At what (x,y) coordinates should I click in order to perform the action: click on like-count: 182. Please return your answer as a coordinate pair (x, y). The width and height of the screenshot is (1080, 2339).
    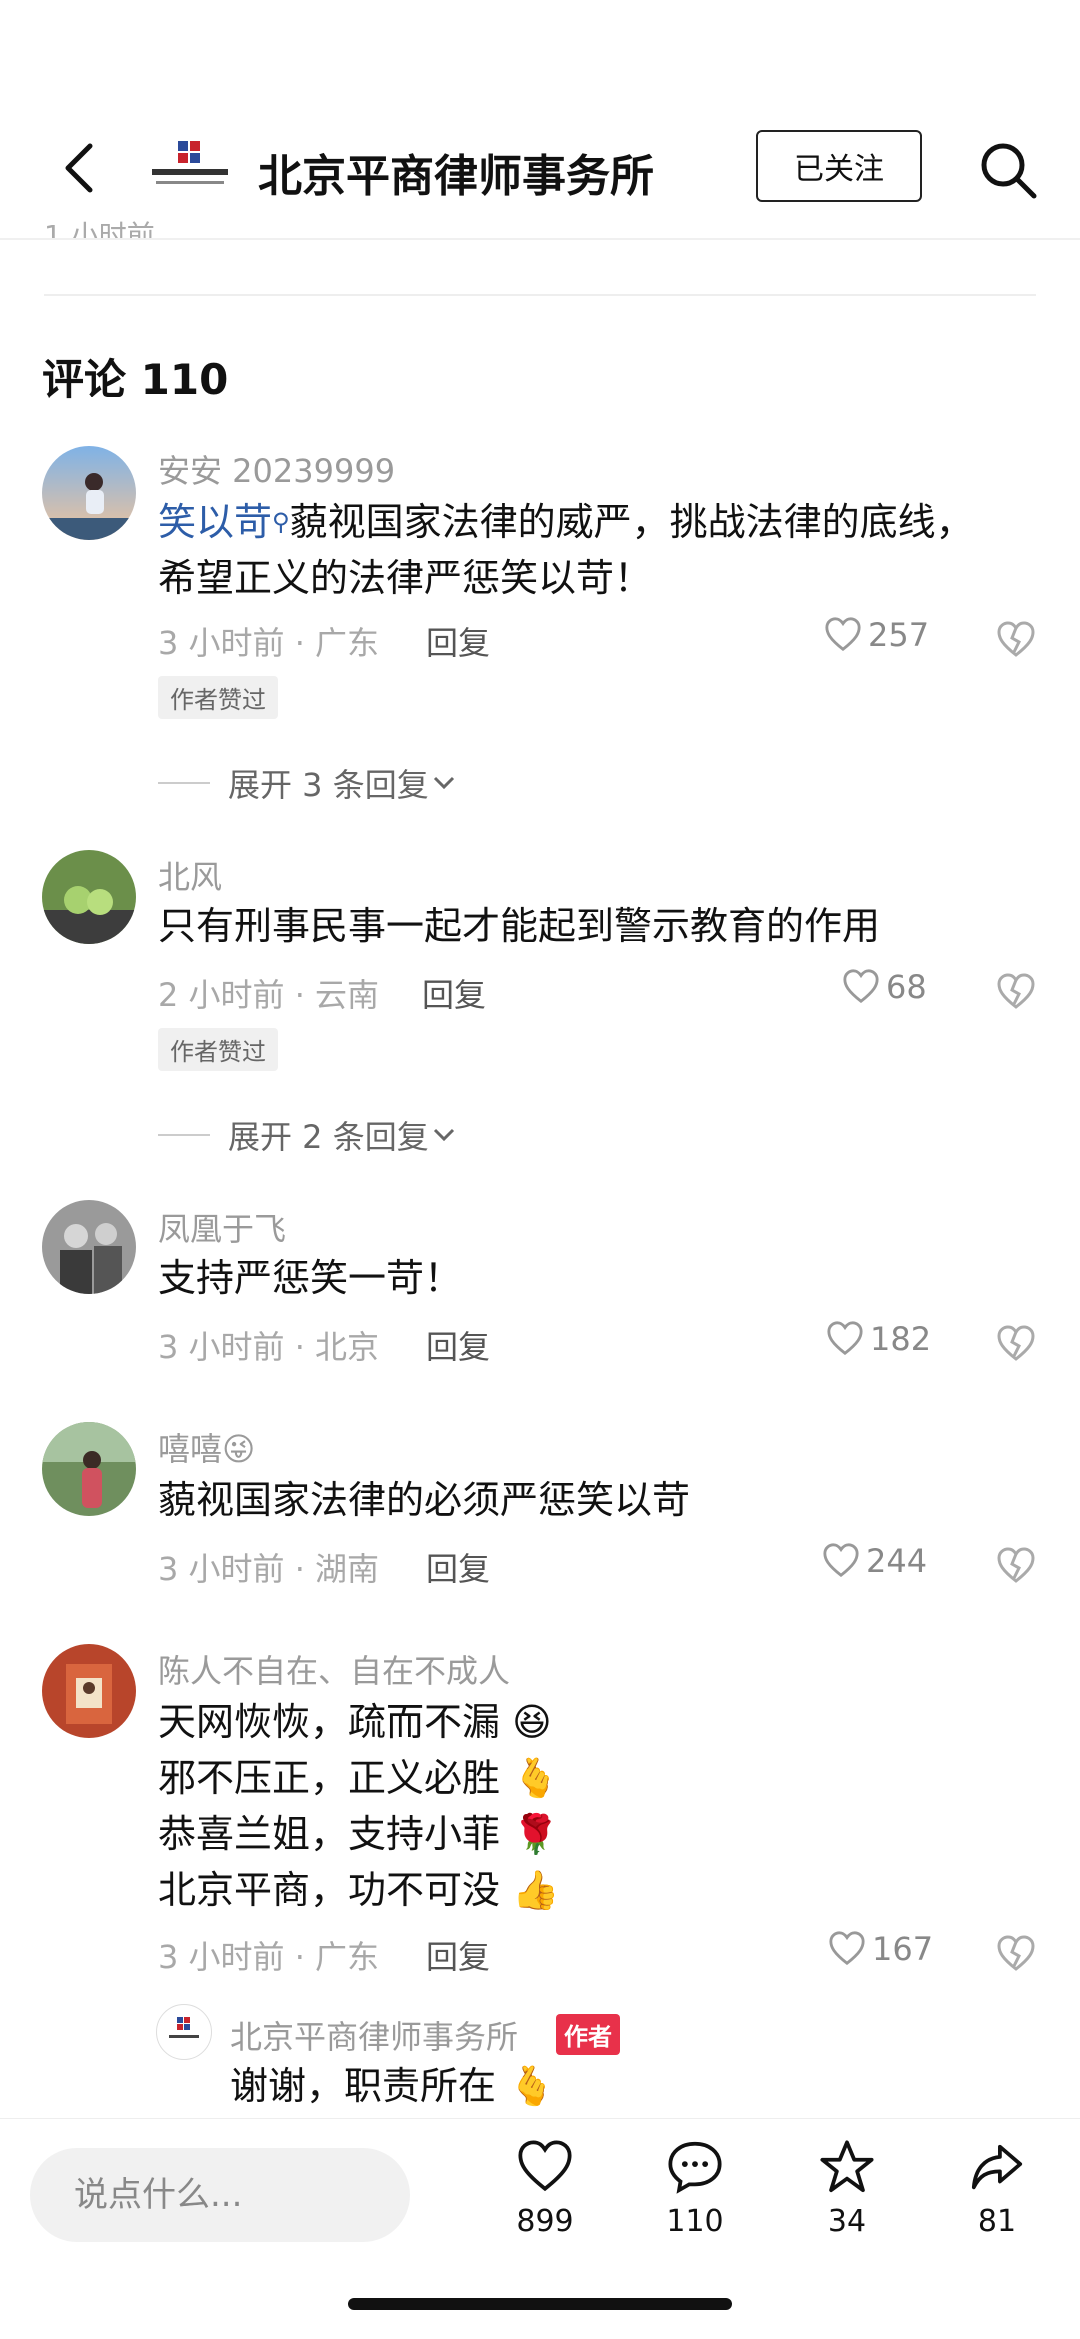
    Looking at the image, I should click on (901, 1339).